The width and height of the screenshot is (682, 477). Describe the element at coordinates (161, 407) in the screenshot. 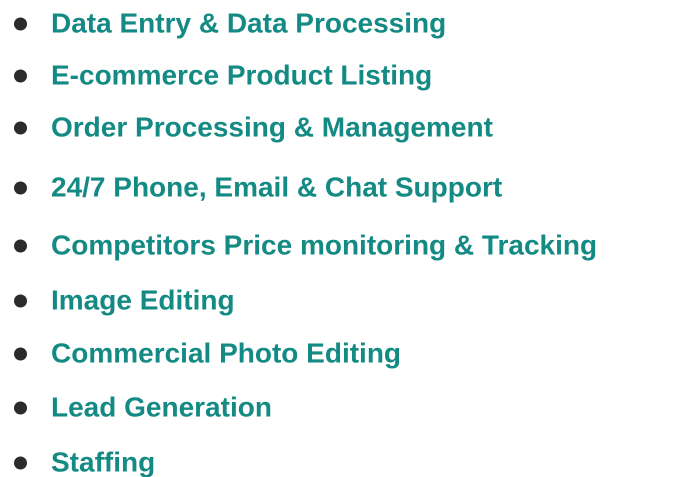

I see `service-label: Lead Generation` at that location.